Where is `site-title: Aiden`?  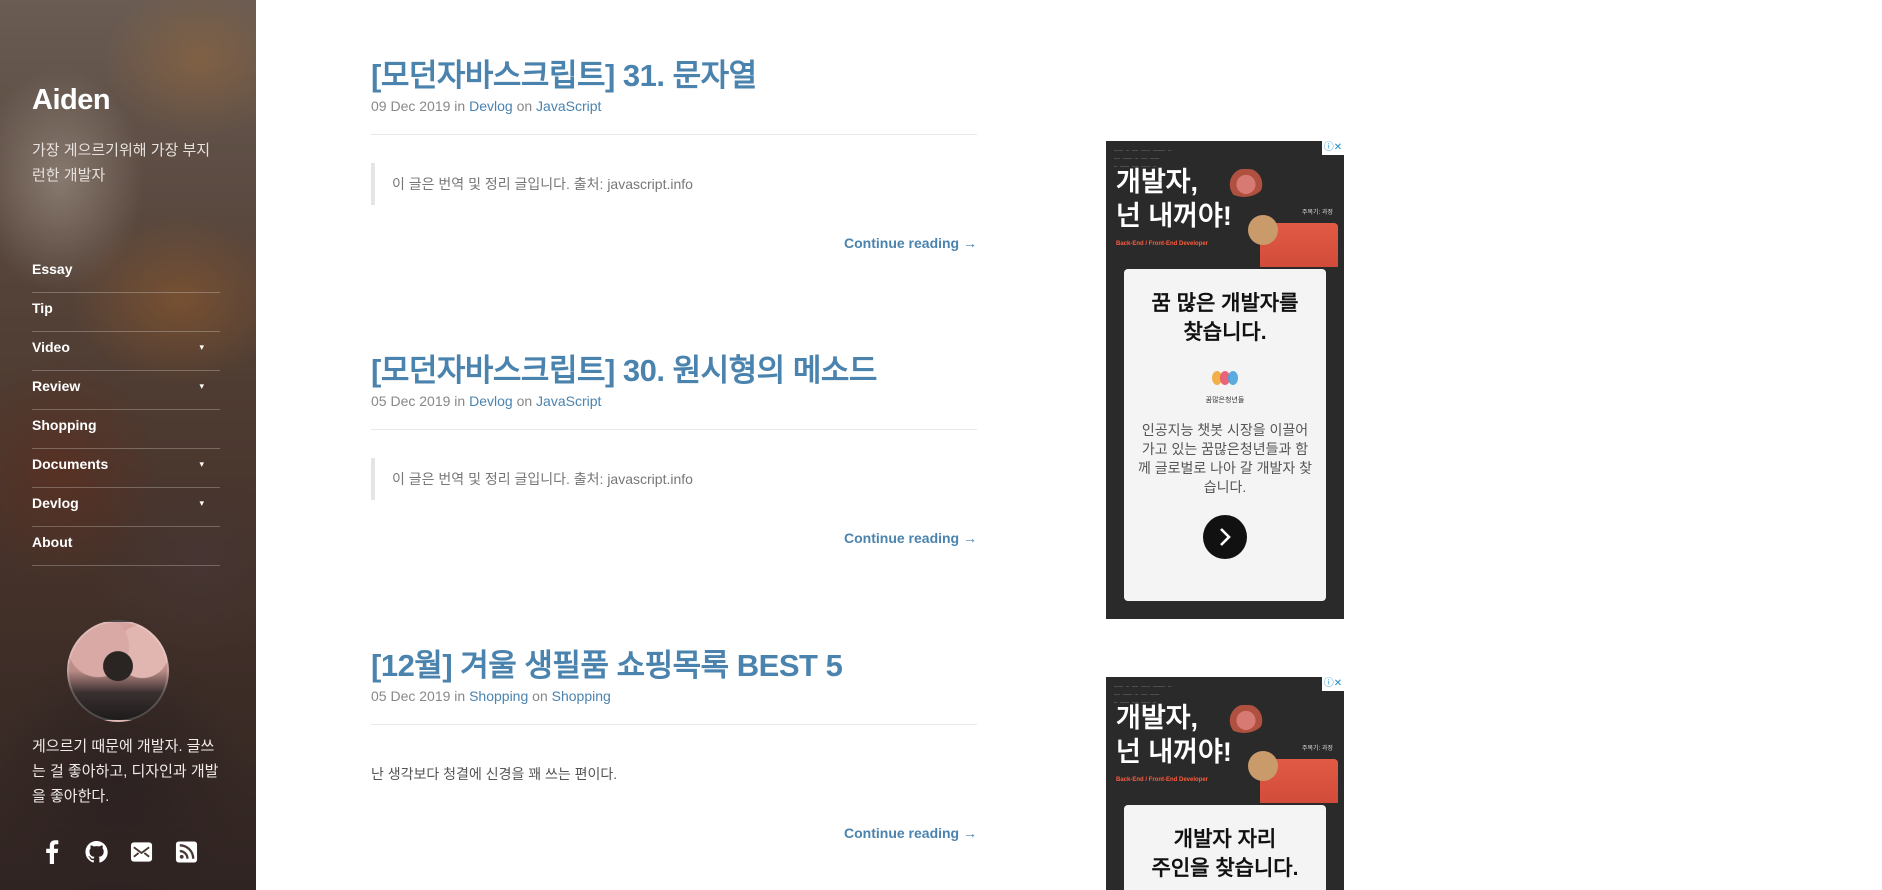
site-title: Aiden is located at coordinates (71, 100).